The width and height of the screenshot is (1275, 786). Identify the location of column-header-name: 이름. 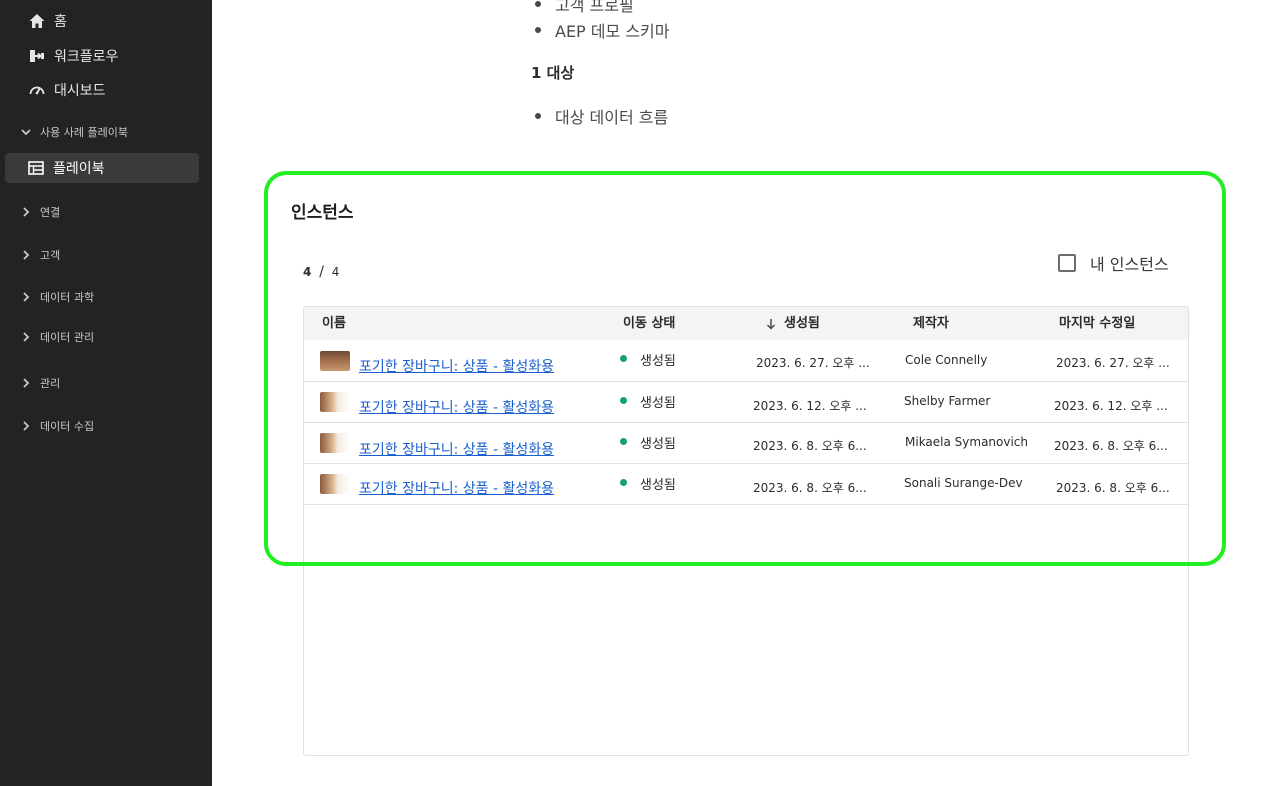
(334, 323).